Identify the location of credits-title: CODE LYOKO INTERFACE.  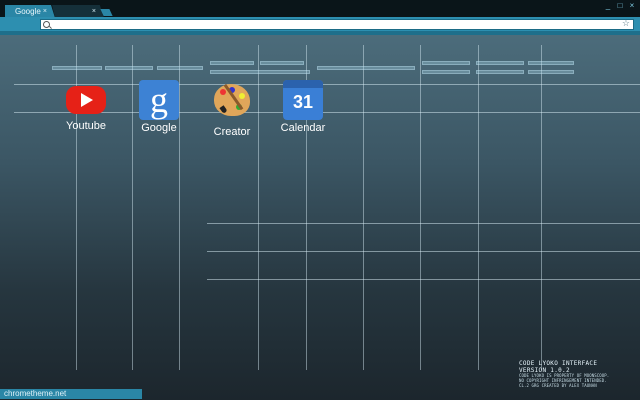
(558, 363).